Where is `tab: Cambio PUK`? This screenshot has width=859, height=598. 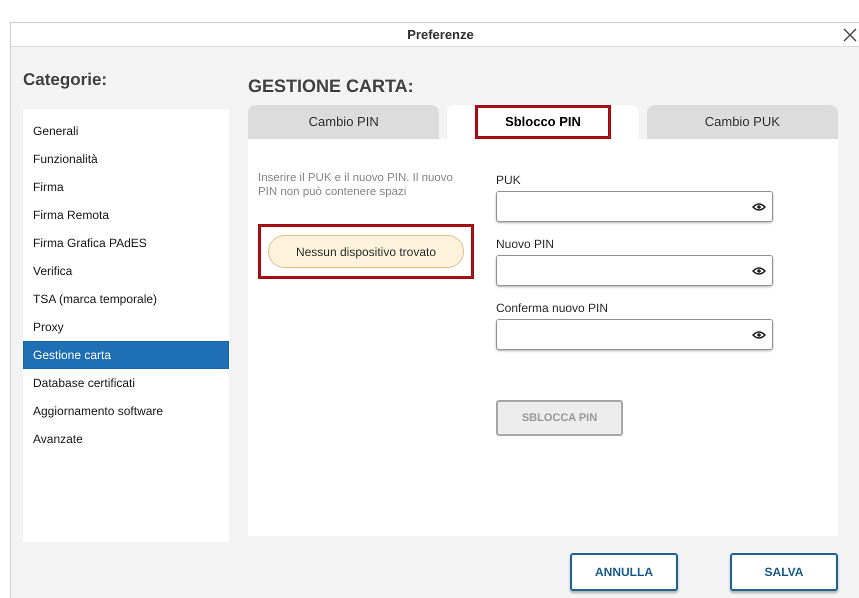 tab: Cambio PUK is located at coordinates (742, 122).